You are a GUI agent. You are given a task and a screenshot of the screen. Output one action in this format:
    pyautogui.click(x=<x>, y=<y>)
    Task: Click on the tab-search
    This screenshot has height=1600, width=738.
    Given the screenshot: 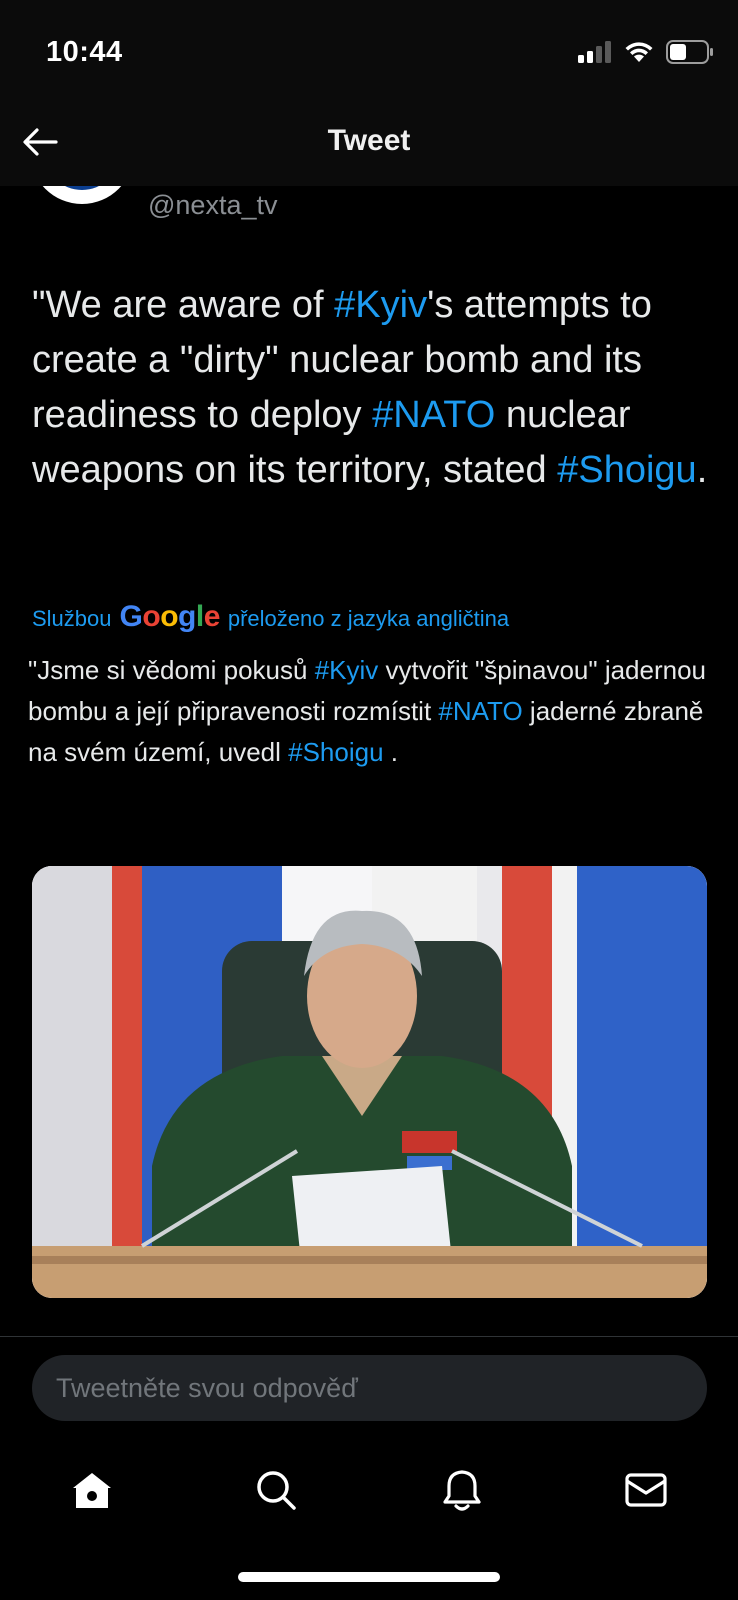 What is the action you would take?
    pyautogui.click(x=276, y=1490)
    